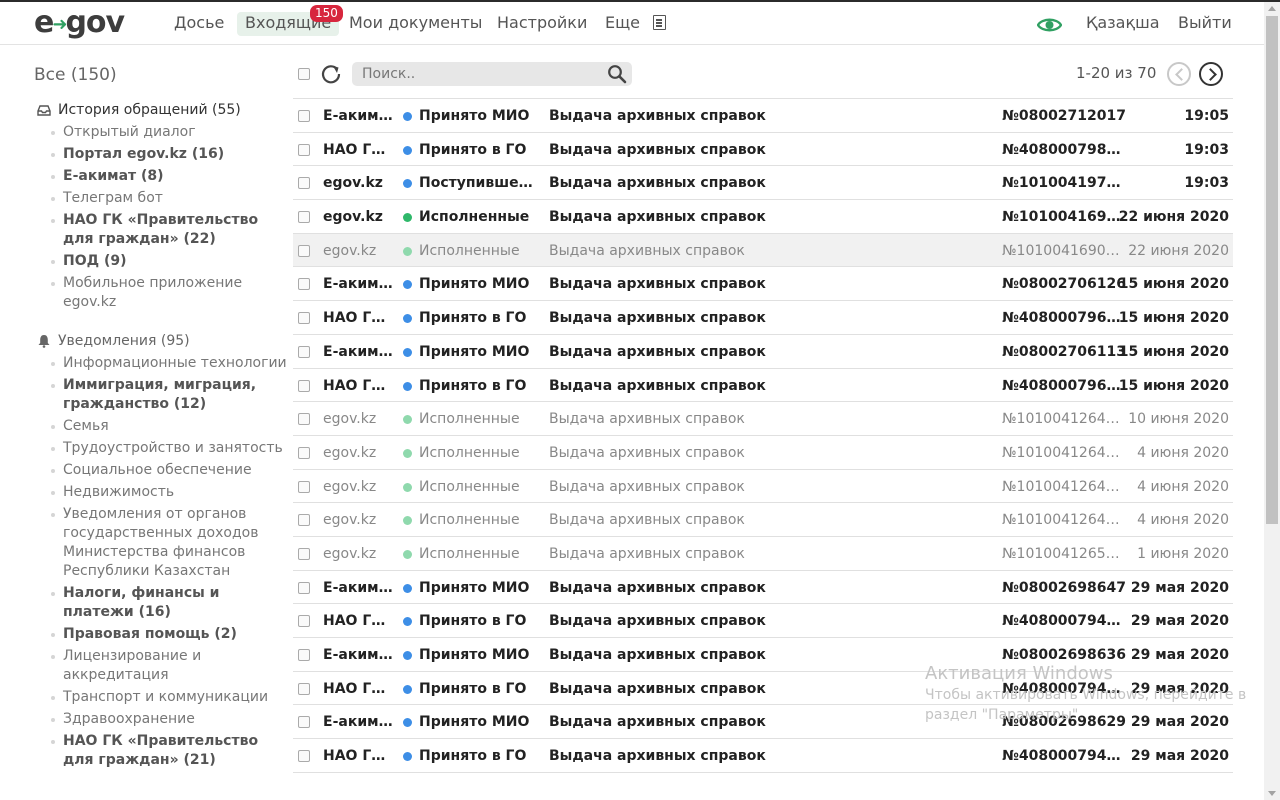 The height and width of the screenshot is (800, 1280). I want to click on sidebar-item: Мобильное приложение egov.kz, so click(161, 293).